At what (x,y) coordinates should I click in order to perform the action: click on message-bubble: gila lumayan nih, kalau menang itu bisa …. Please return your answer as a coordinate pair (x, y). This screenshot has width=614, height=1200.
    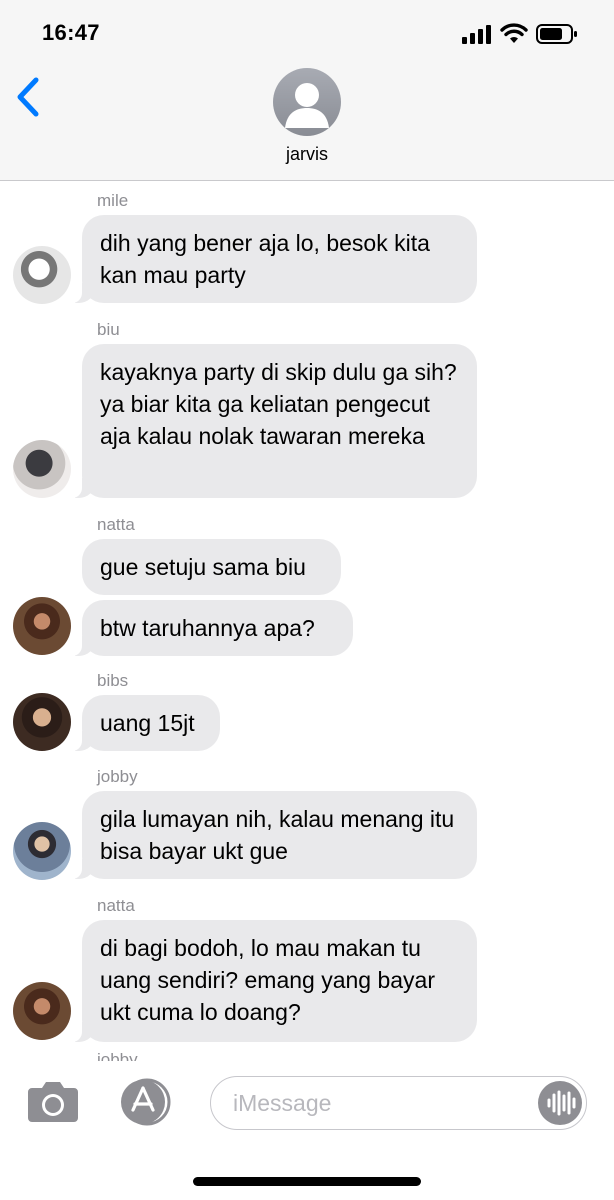
    Looking at the image, I should click on (274, 835).